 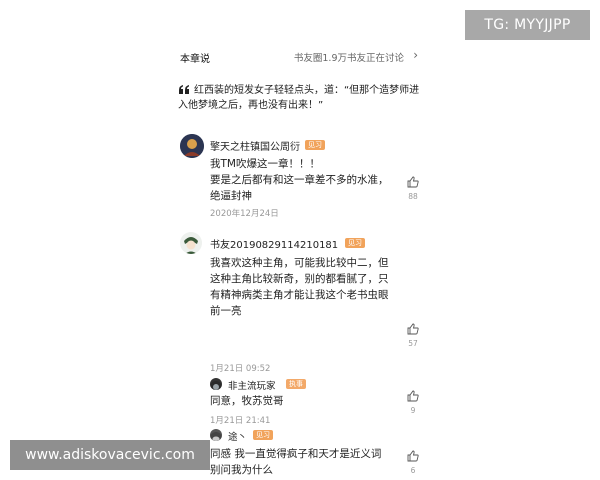 I want to click on chevron-right-icon: ›, so click(x=415, y=55).